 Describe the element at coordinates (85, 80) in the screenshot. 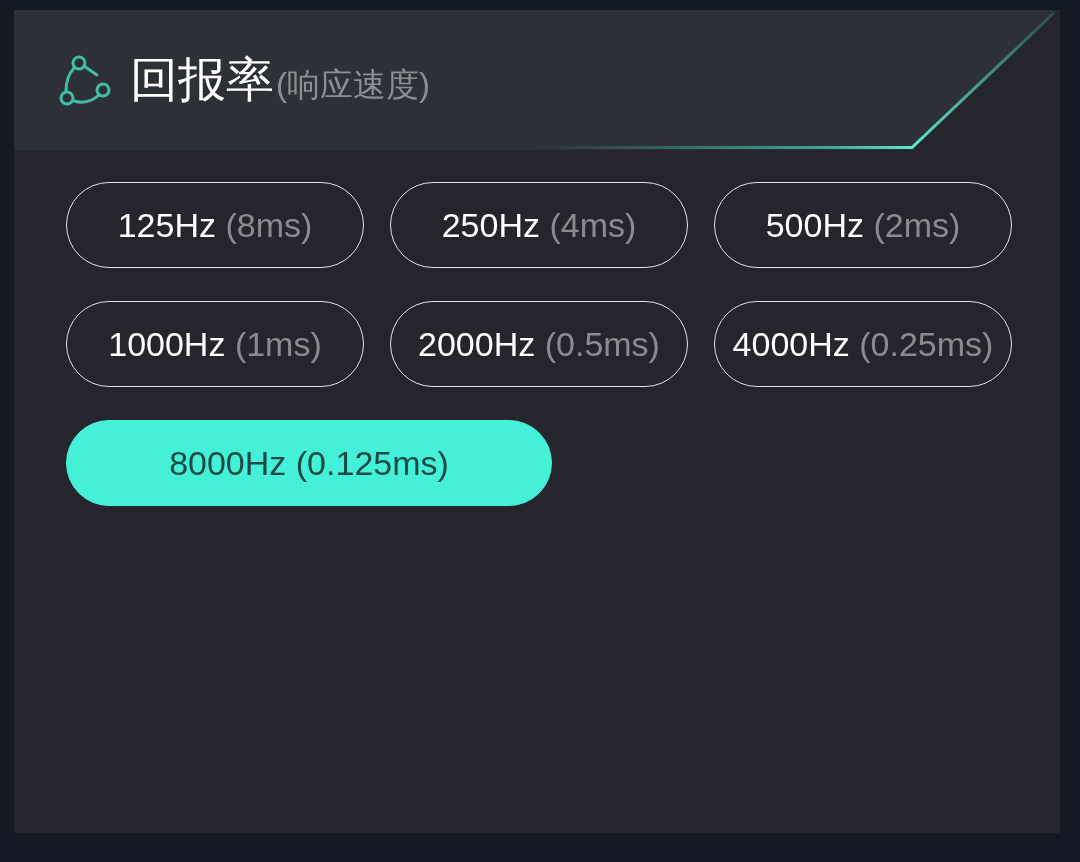

I see `nodes-icon` at that location.